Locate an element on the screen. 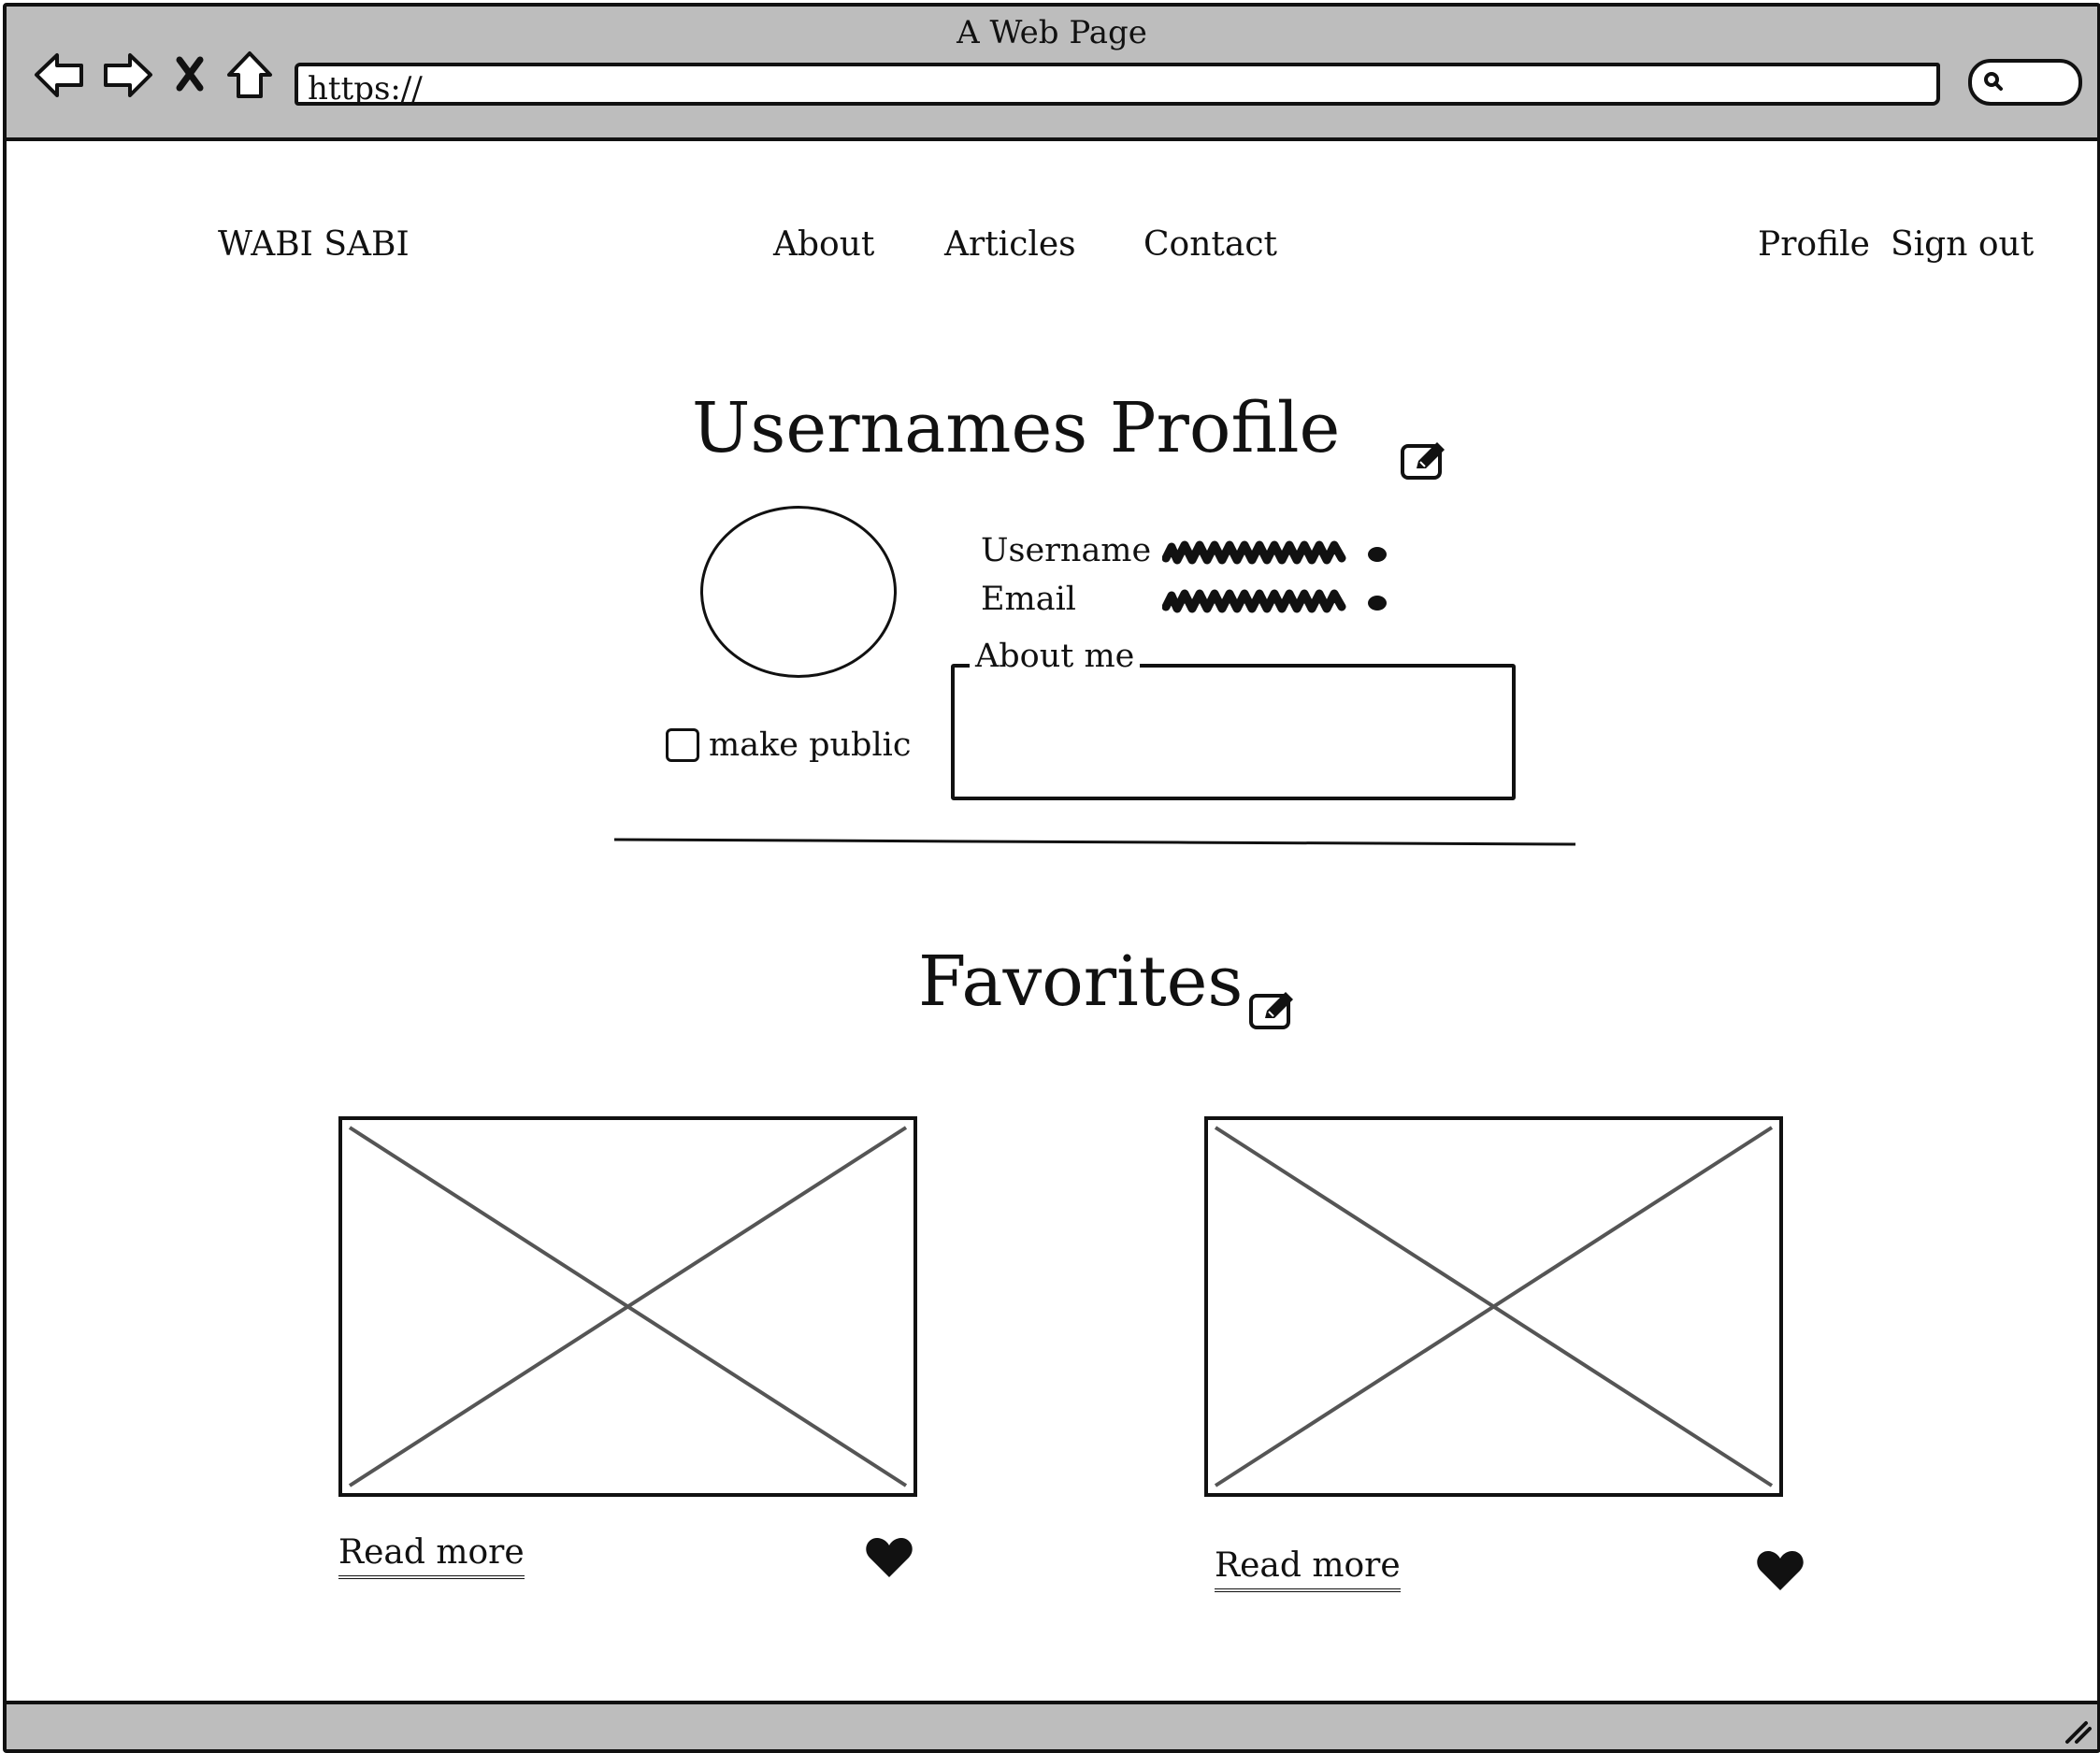 Image resolution: width=2100 pixels, height=1753 pixels. email-value-redacted is located at coordinates (1274, 601).